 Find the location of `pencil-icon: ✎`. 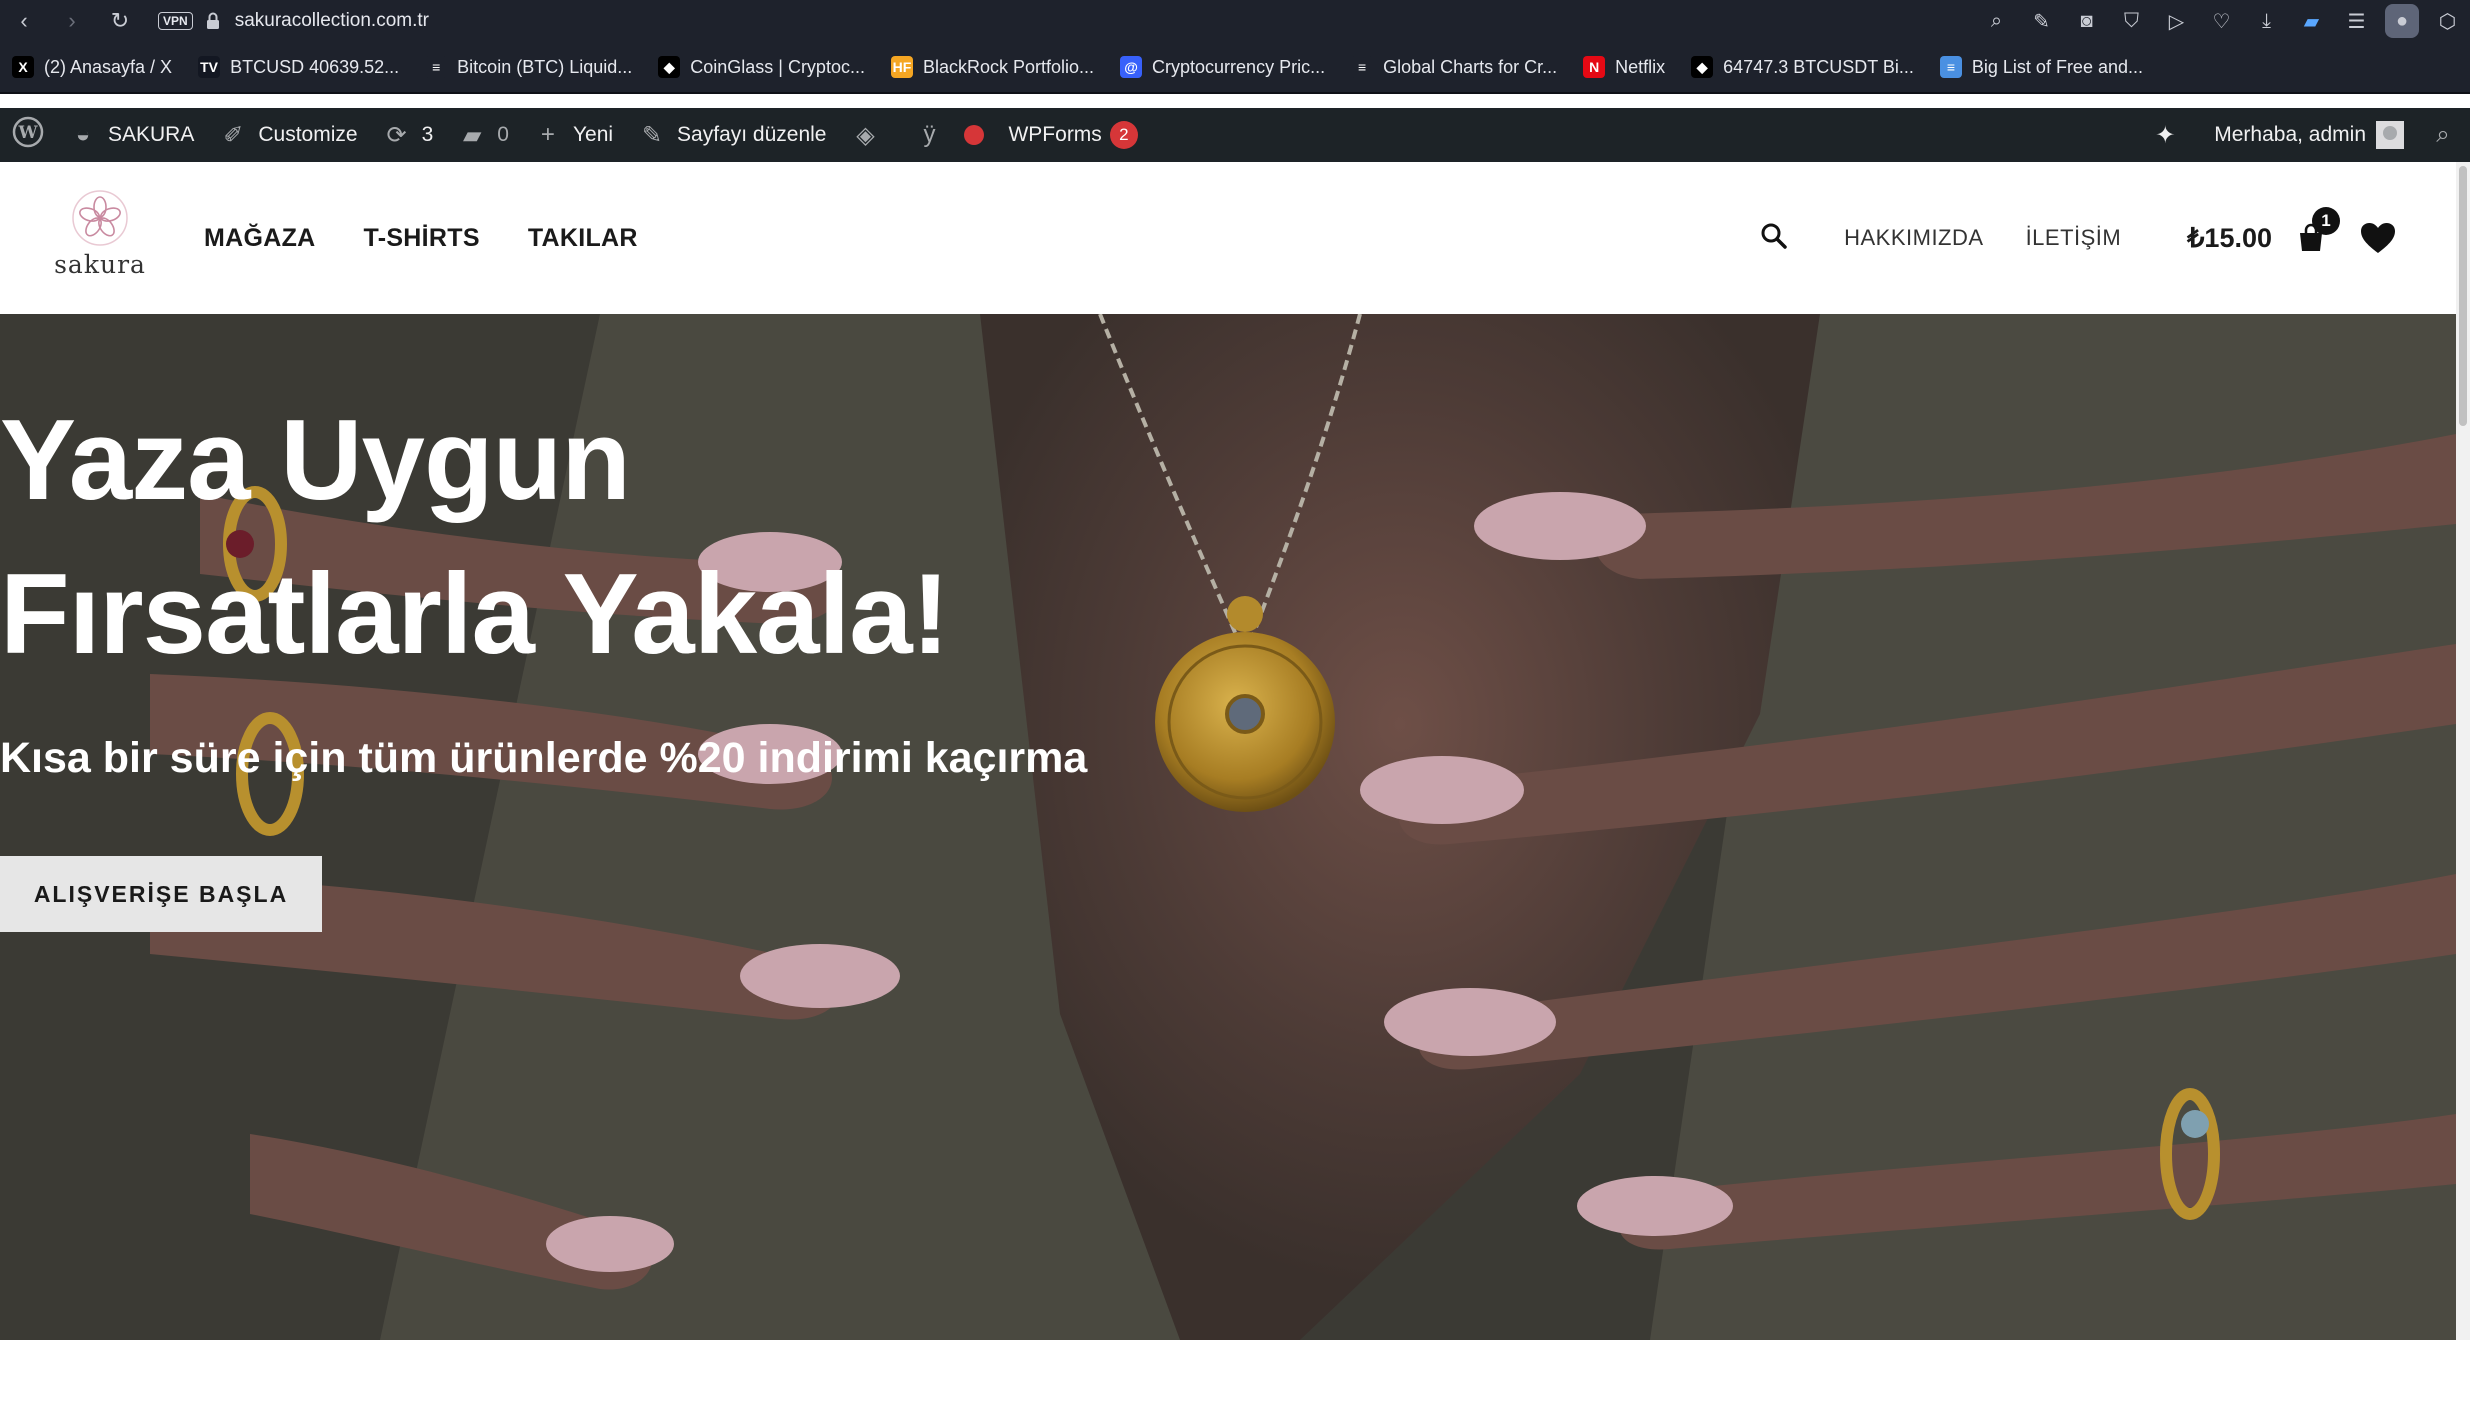

pencil-icon: ✎ is located at coordinates (652, 135).